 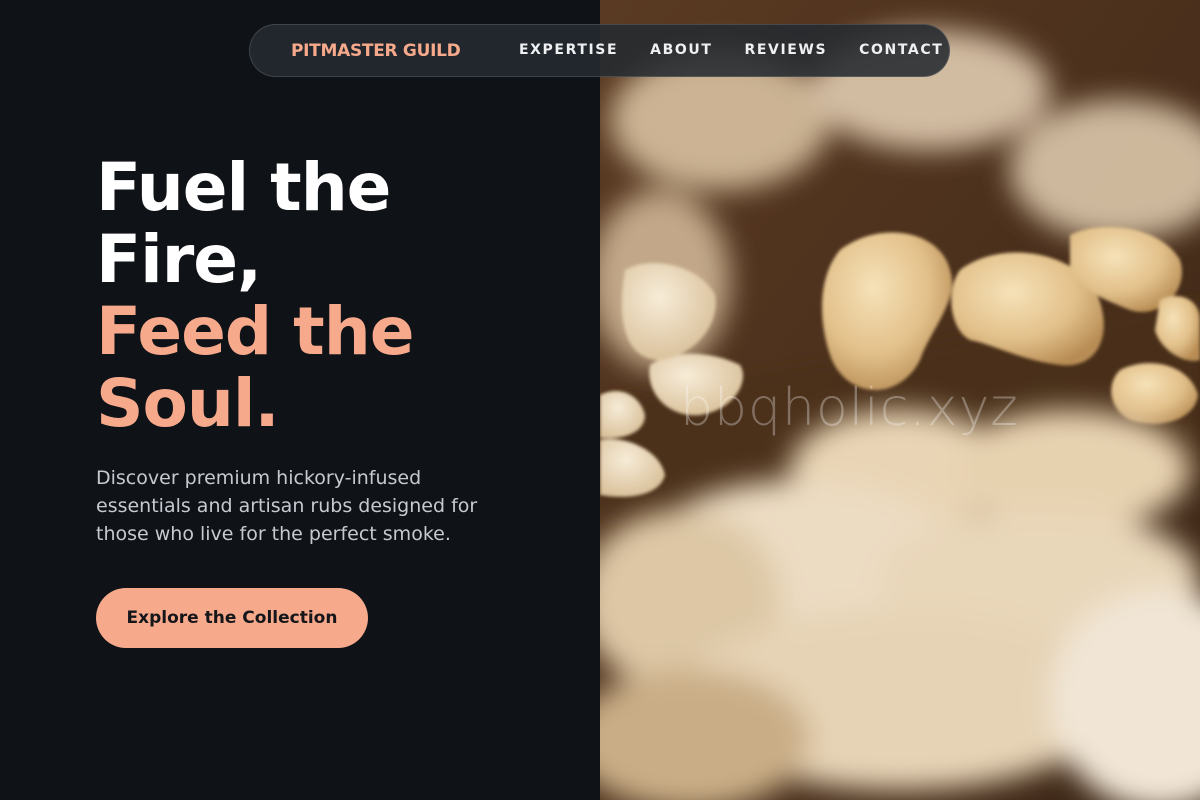 What do you see at coordinates (681, 50) in the screenshot?
I see `nav-link-about: ABOUT` at bounding box center [681, 50].